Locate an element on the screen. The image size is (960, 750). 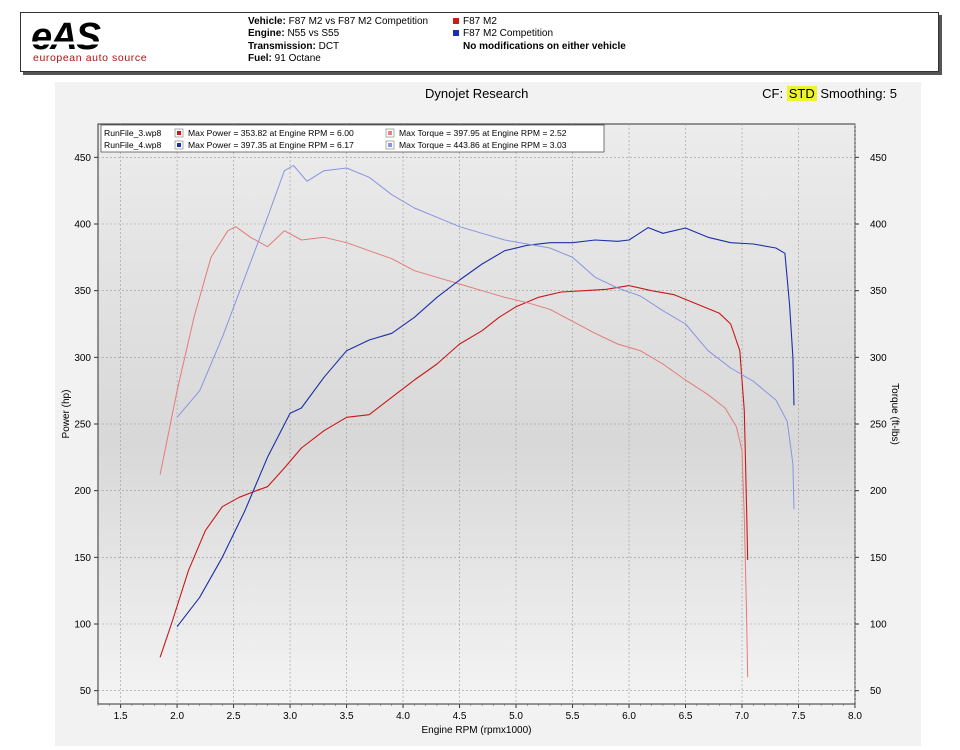
legend-power-text: Max Power = 397.35 at Engine RPM = 6.17 is located at coordinates (271, 145).